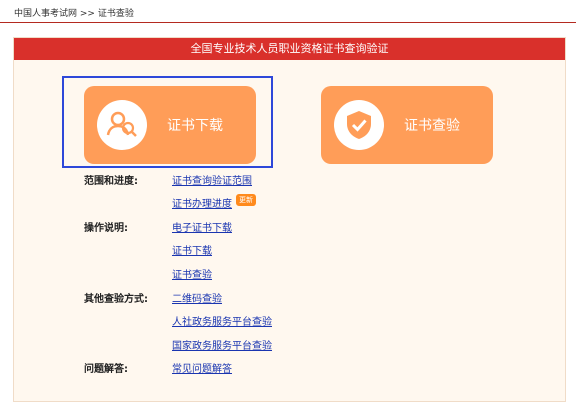  What do you see at coordinates (202, 367) in the screenshot?
I see `faq-link: 常见问题解答` at bounding box center [202, 367].